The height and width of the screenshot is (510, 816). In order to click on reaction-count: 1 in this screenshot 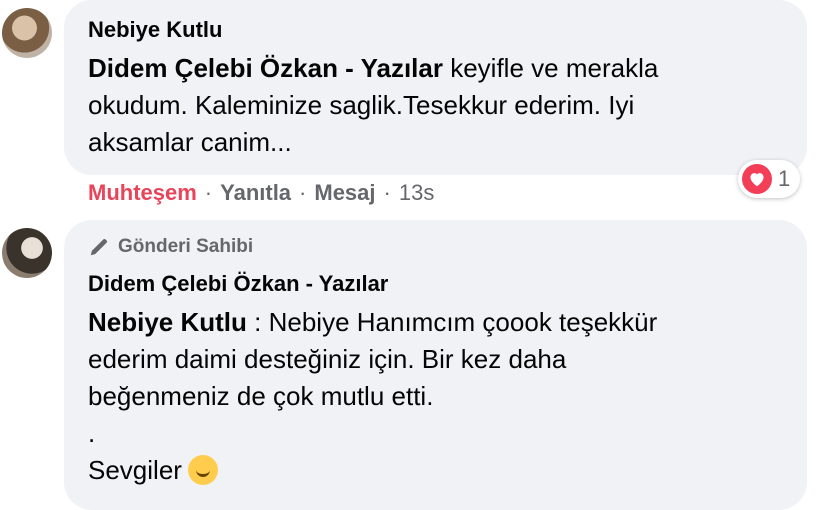, I will do `click(784, 178)`.